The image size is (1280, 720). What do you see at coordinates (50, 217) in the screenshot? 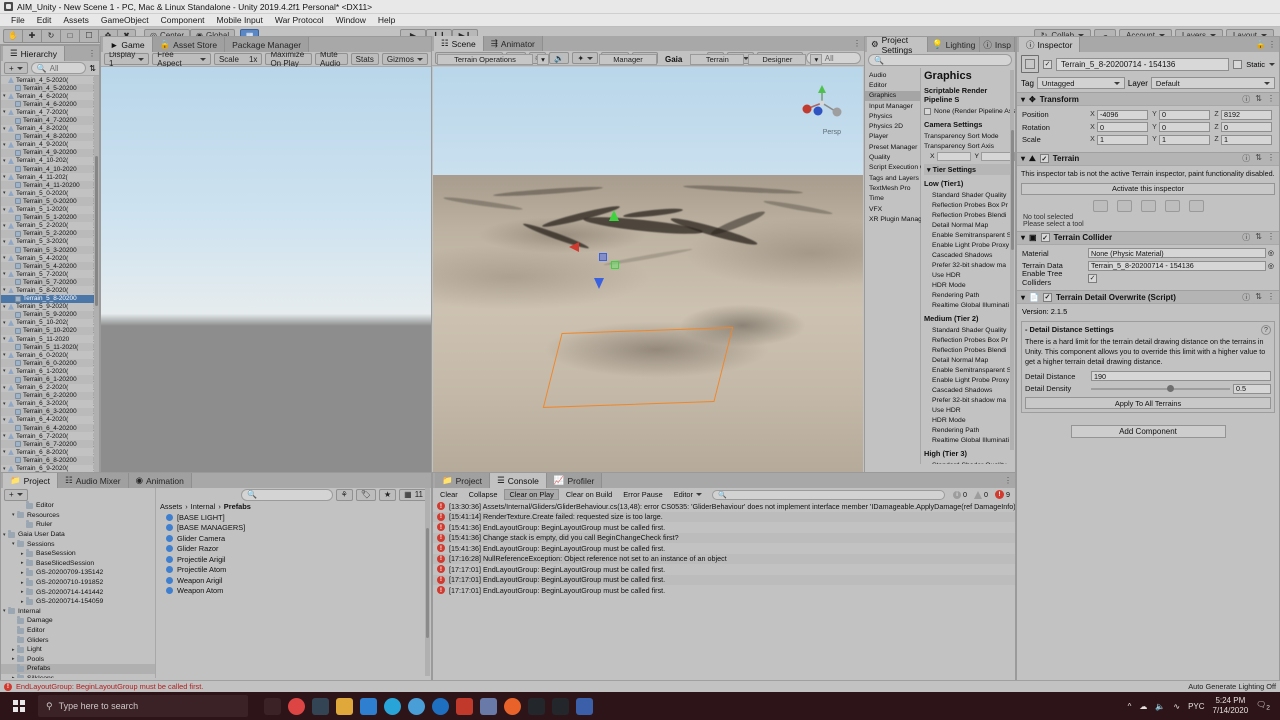
I see `hierarchy-item: Terrain_5_1-20200⋮` at bounding box center [50, 217].